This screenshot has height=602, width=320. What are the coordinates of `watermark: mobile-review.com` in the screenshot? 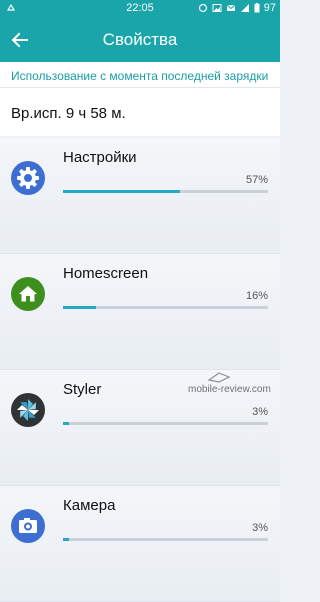 It's located at (229, 389).